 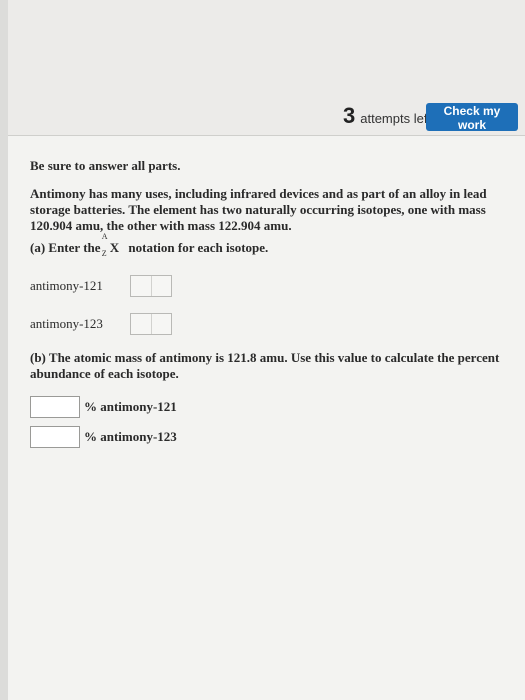 I want to click on isotope-row-123: antimony-123, so click(x=265, y=324).